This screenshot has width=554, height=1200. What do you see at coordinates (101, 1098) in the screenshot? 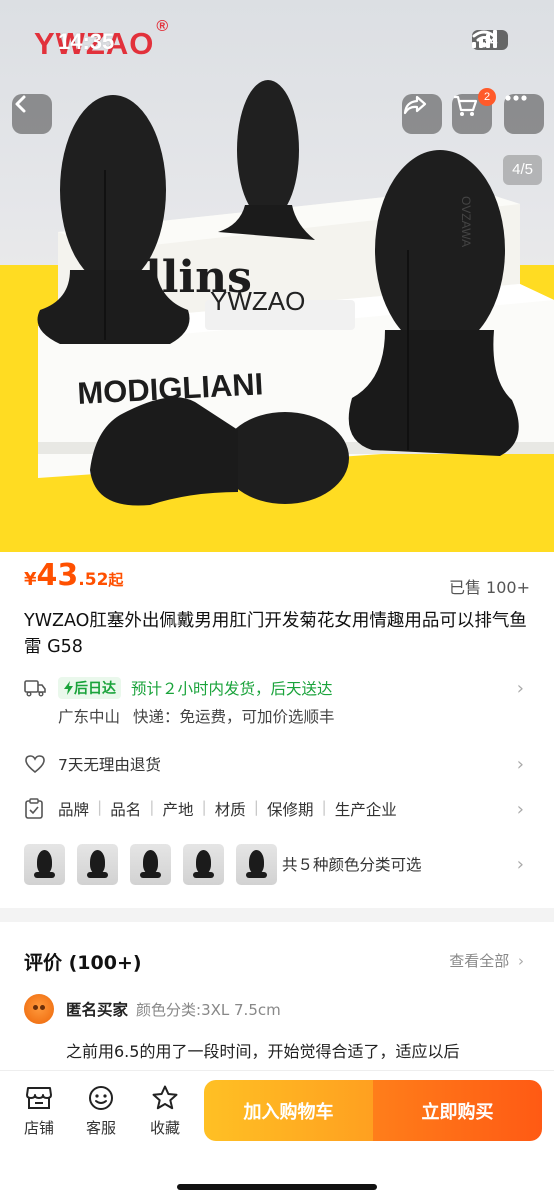
I see `chat-face-icon` at bounding box center [101, 1098].